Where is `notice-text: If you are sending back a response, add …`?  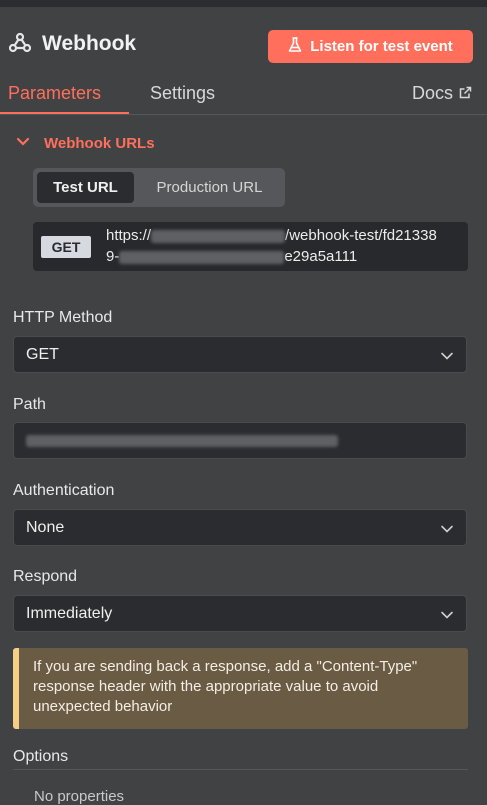 notice-text: If you are sending back a response, add … is located at coordinates (225, 686).